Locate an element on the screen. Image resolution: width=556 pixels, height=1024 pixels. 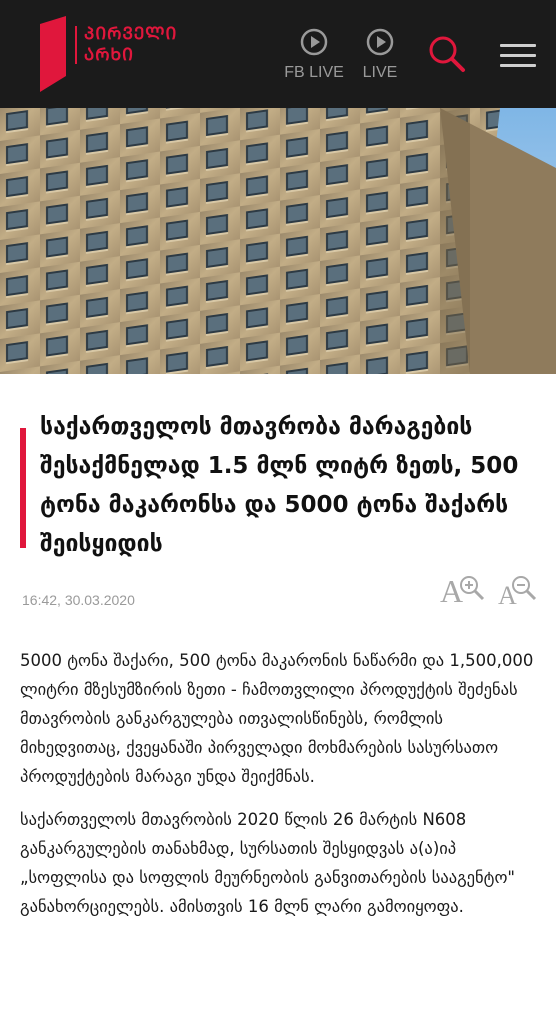
fb-live-button: FB LIVE is located at coordinates (314, 58).